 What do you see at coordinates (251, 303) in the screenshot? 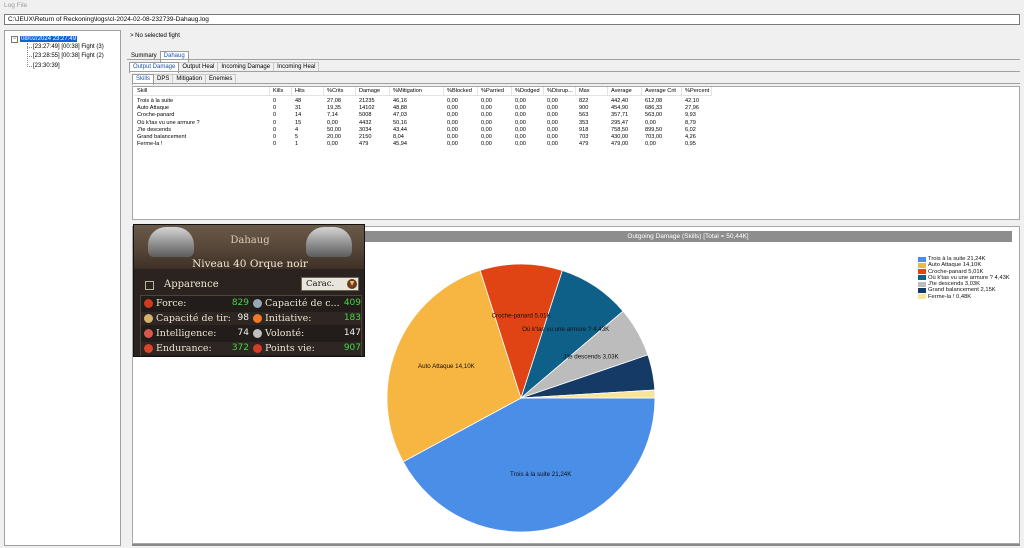
I see `stat-row: Force: 829 Capacité de c... 409` at bounding box center [251, 303].